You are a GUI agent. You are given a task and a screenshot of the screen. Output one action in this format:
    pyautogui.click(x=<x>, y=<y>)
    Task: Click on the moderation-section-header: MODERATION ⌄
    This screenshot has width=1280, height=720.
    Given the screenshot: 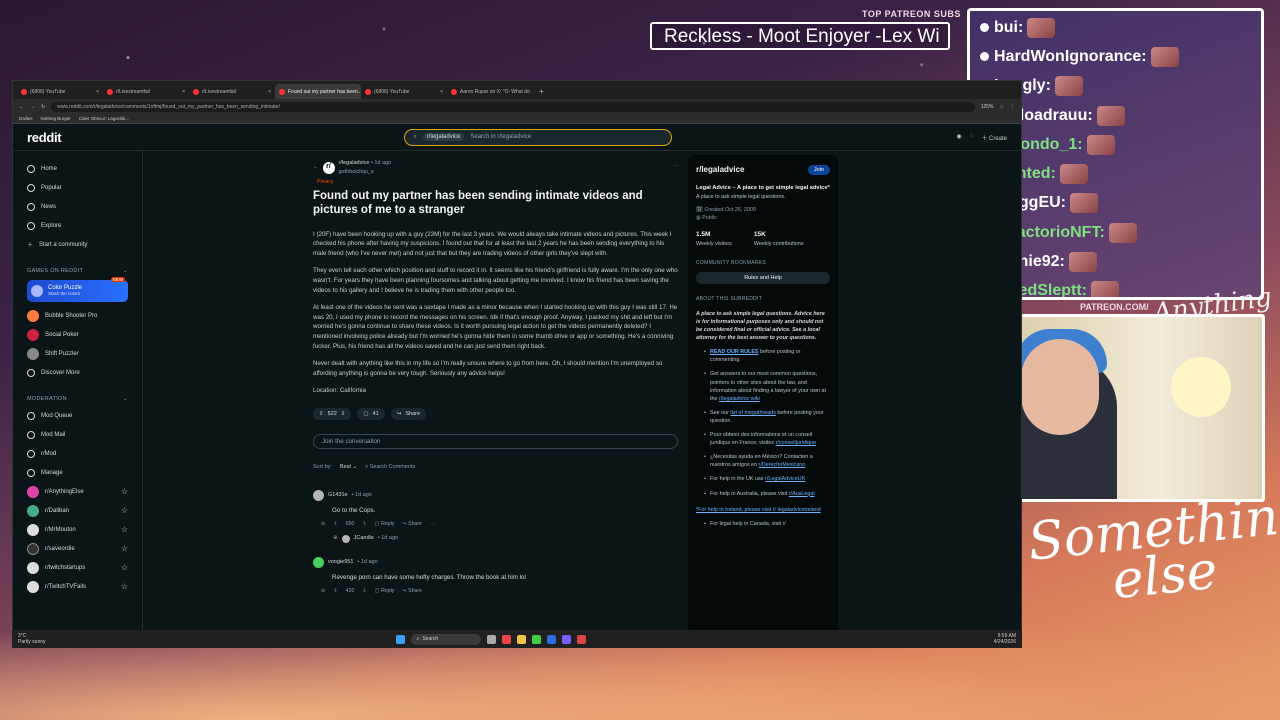 What is the action you would take?
    pyautogui.click(x=77, y=399)
    